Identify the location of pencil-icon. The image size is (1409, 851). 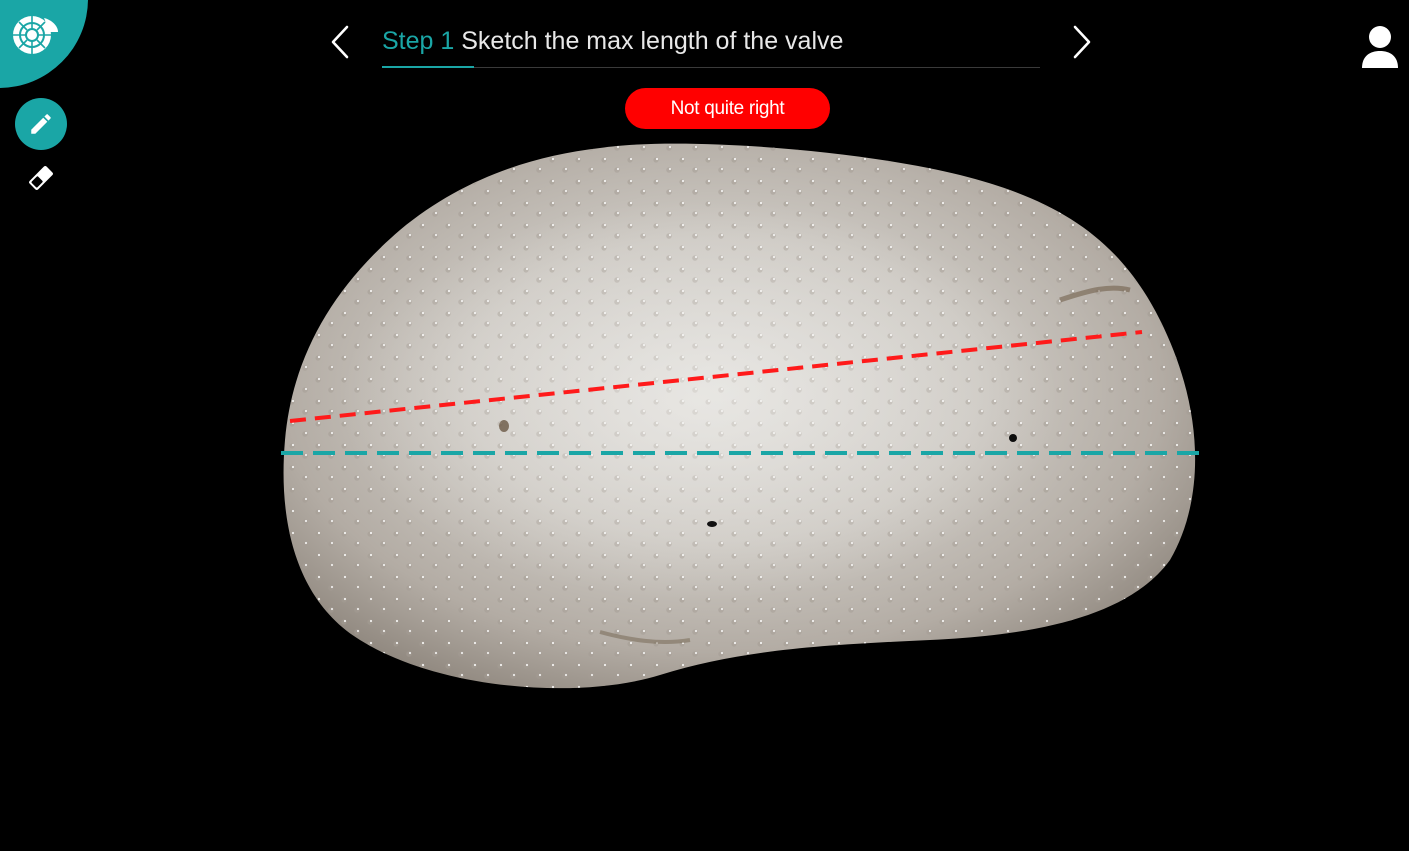
(41, 124).